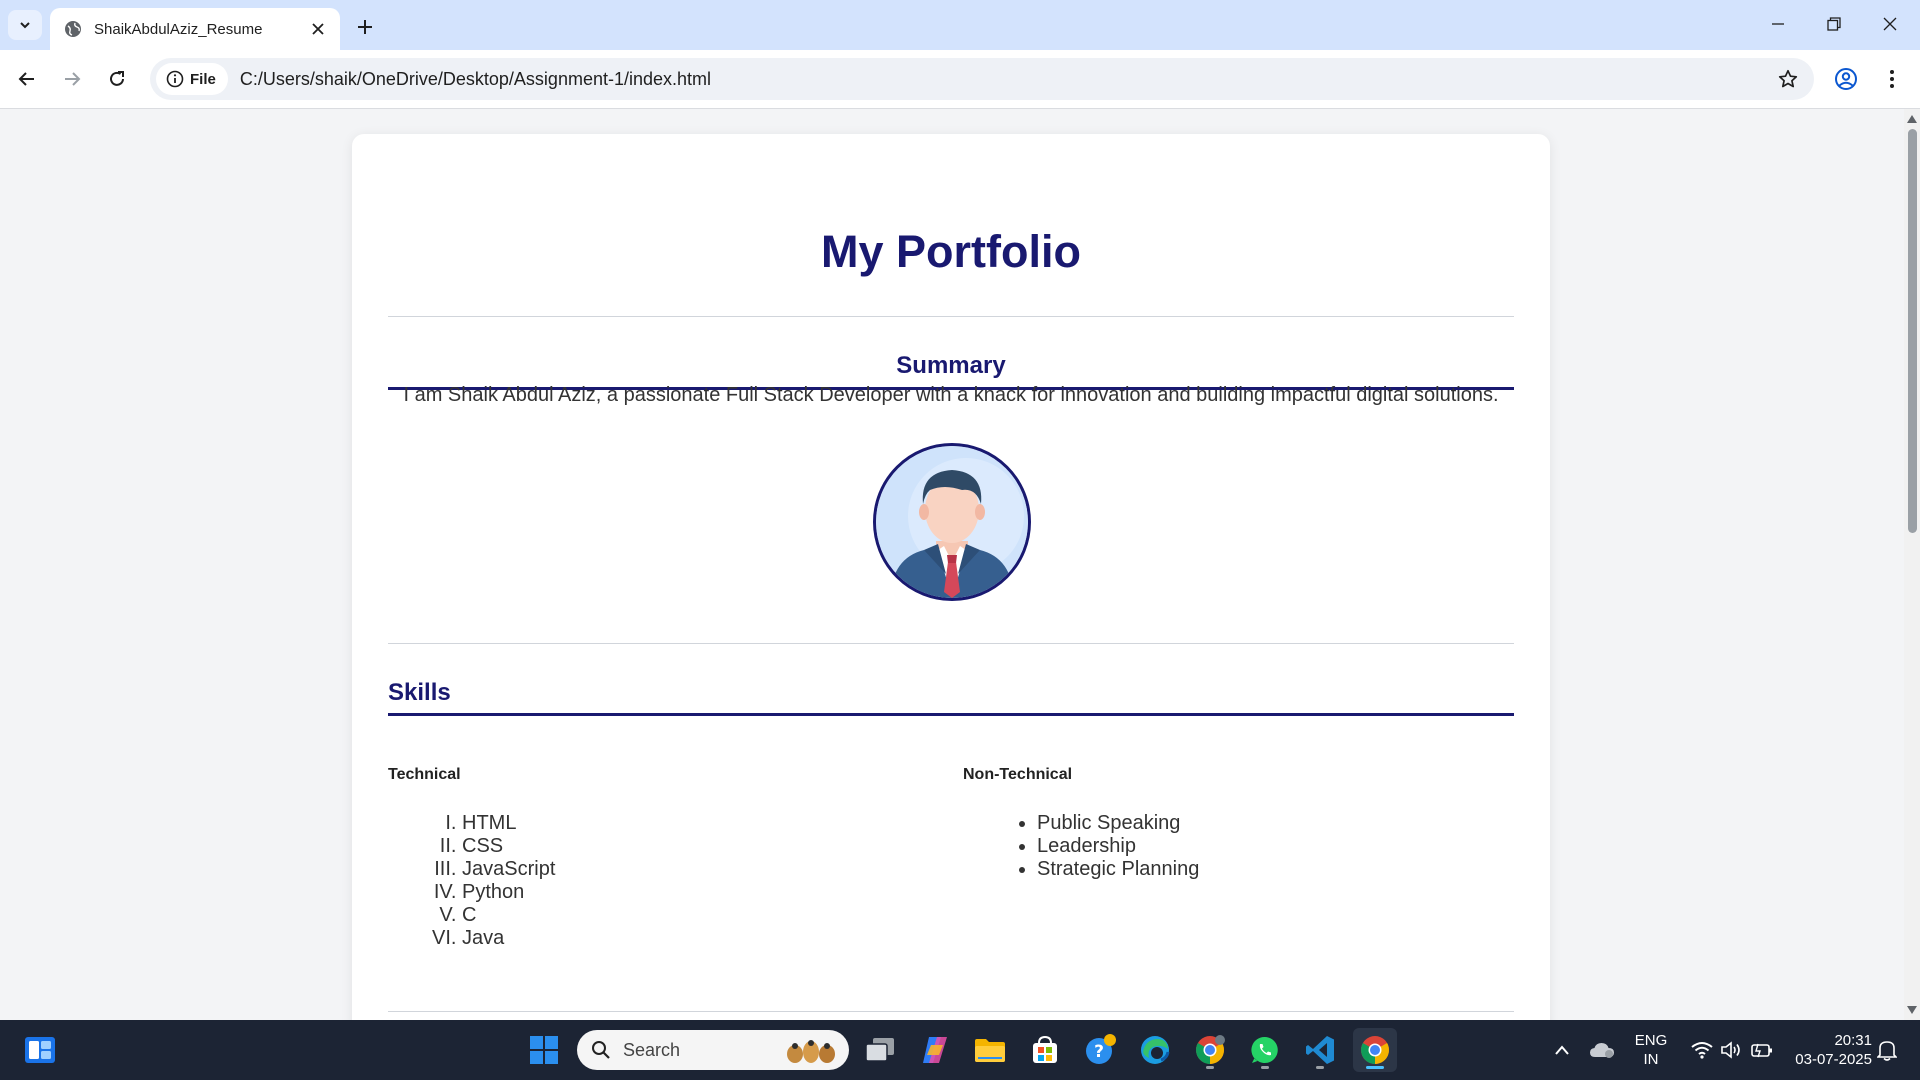 The height and width of the screenshot is (1080, 1920). I want to click on volume-icon, so click(1730, 1050).